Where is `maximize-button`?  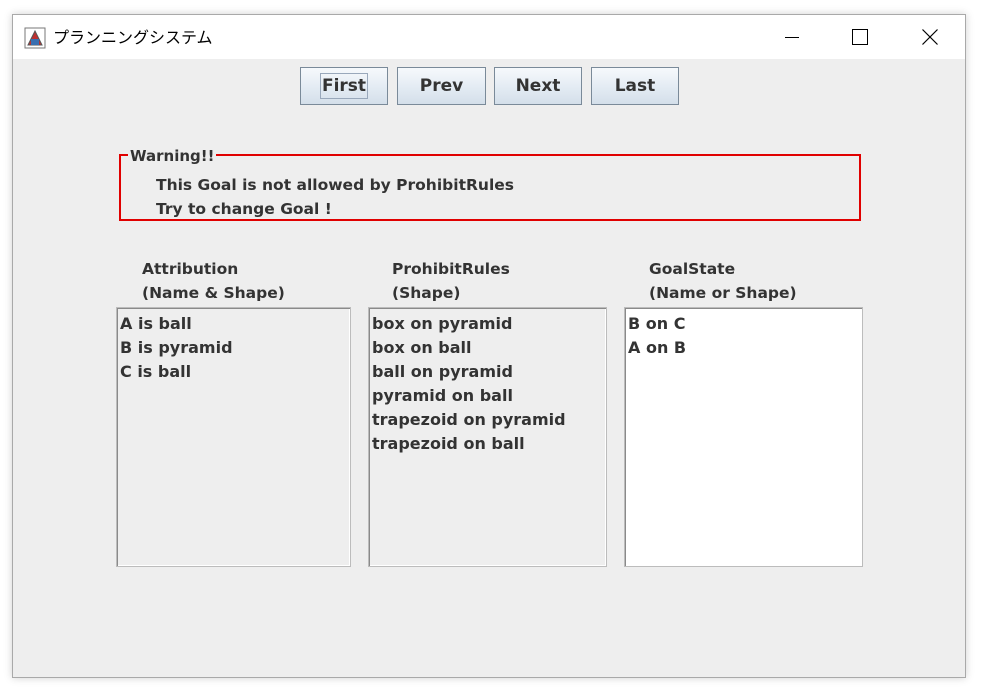
maximize-button is located at coordinates (860, 37).